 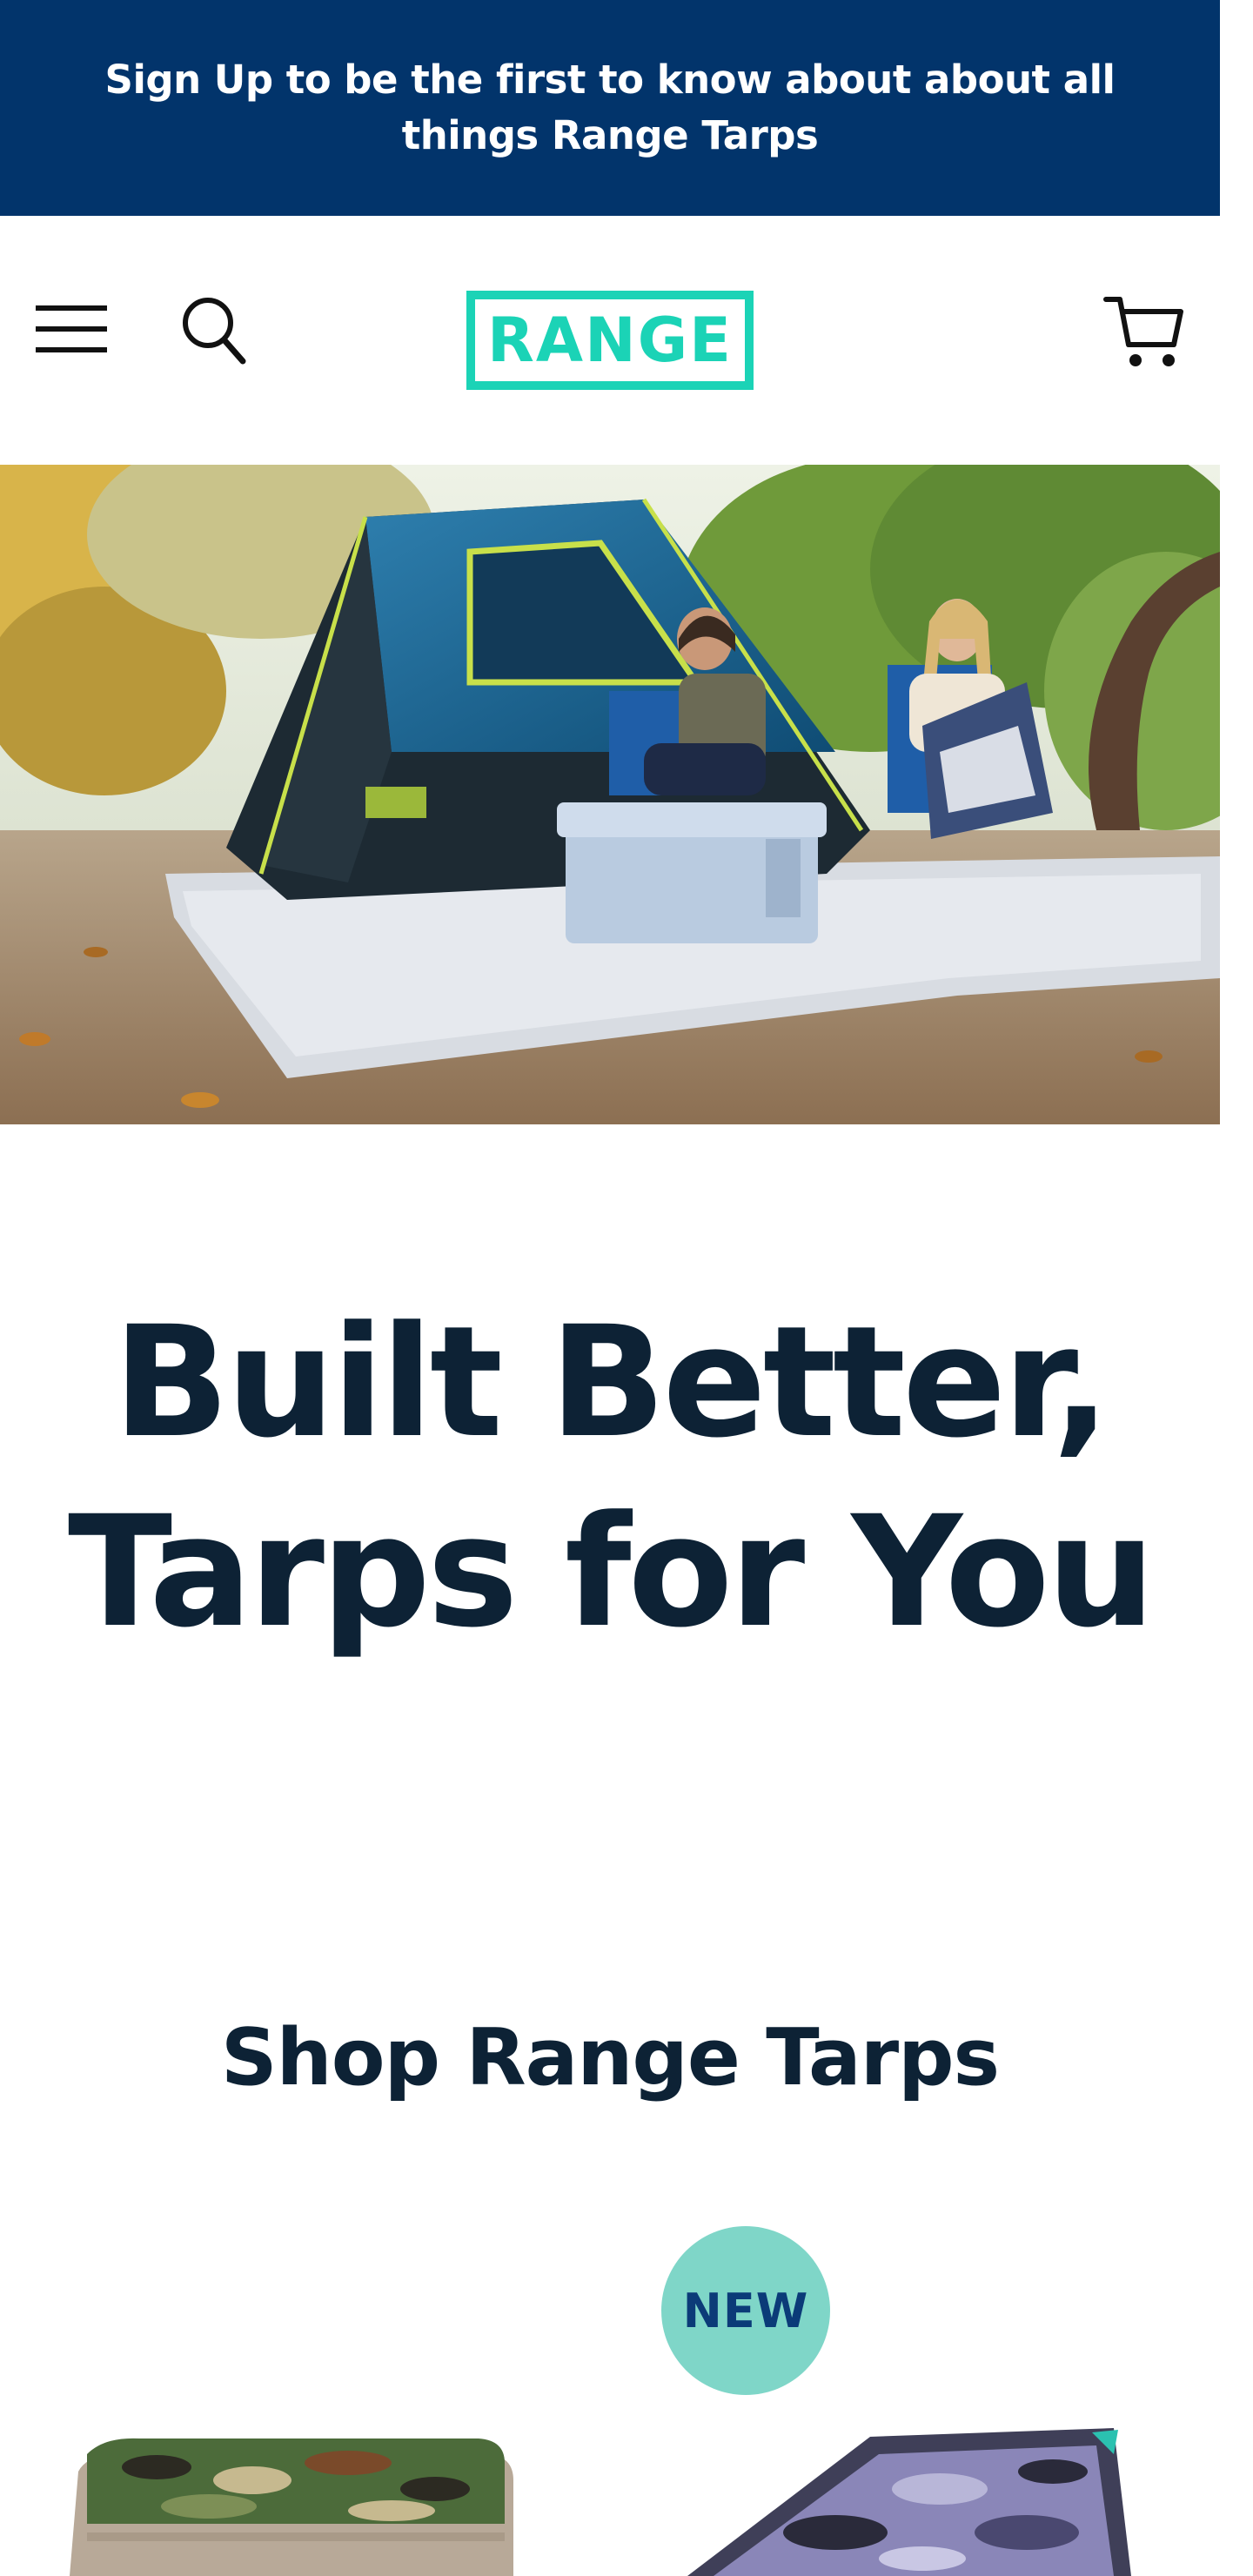 I want to click on new-badge-text: NEW, so click(x=745, y=2310).